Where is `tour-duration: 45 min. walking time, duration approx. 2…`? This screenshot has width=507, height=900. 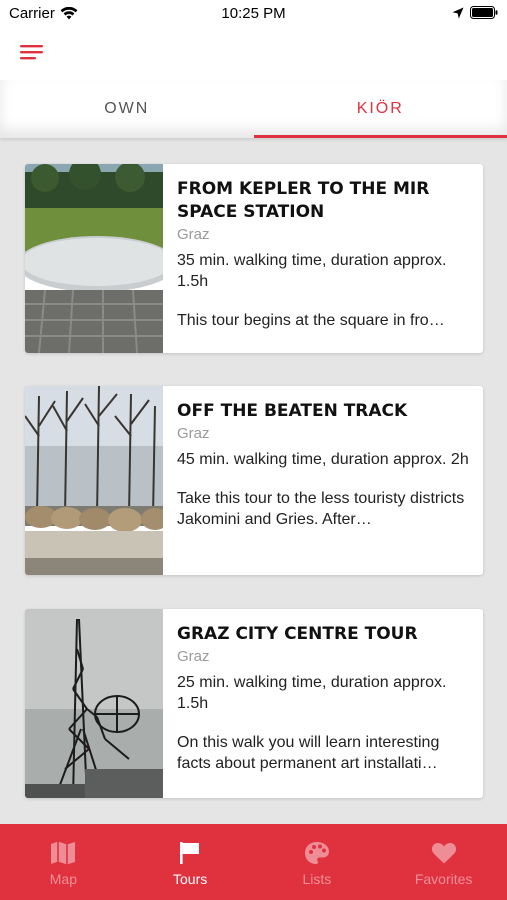
tour-duration: 45 min. walking time, duration approx. 2… is located at coordinates (323, 459).